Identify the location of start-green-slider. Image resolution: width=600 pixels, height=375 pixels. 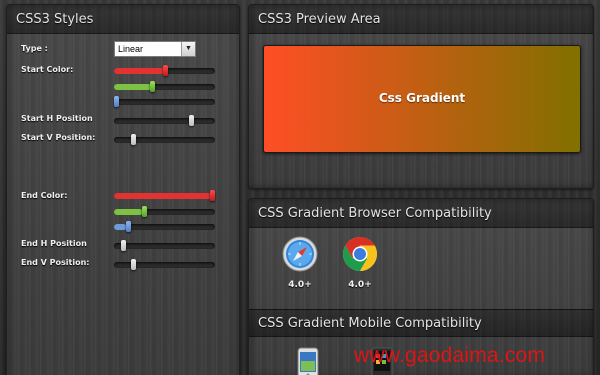
(164, 86).